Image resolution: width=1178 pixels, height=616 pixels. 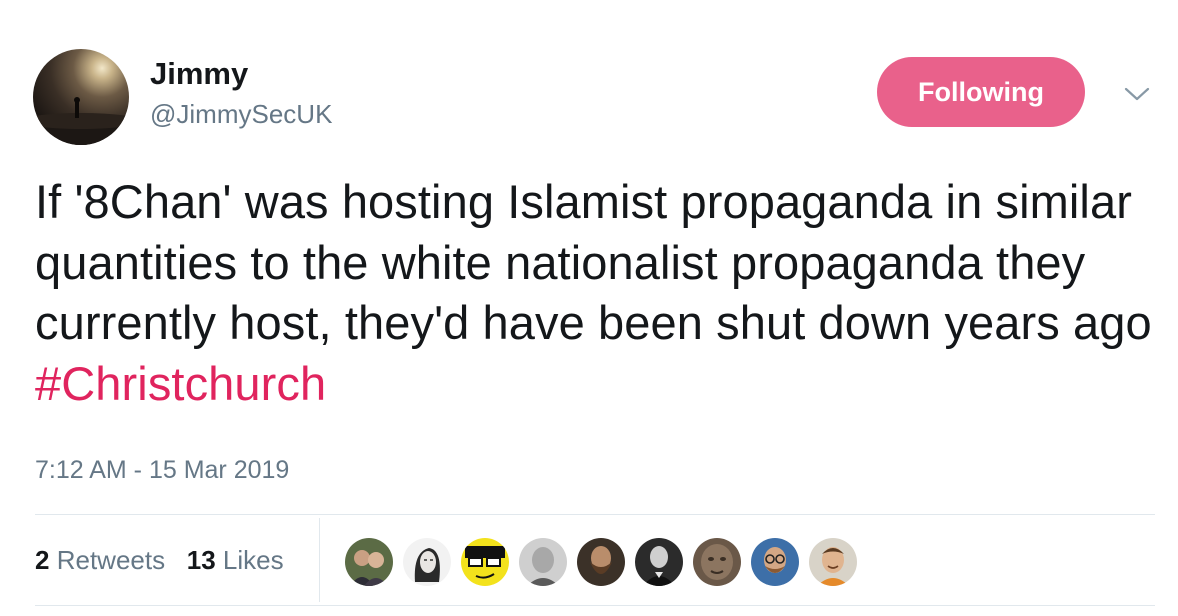 I want to click on liker-avatar-smiling, so click(x=833, y=562).